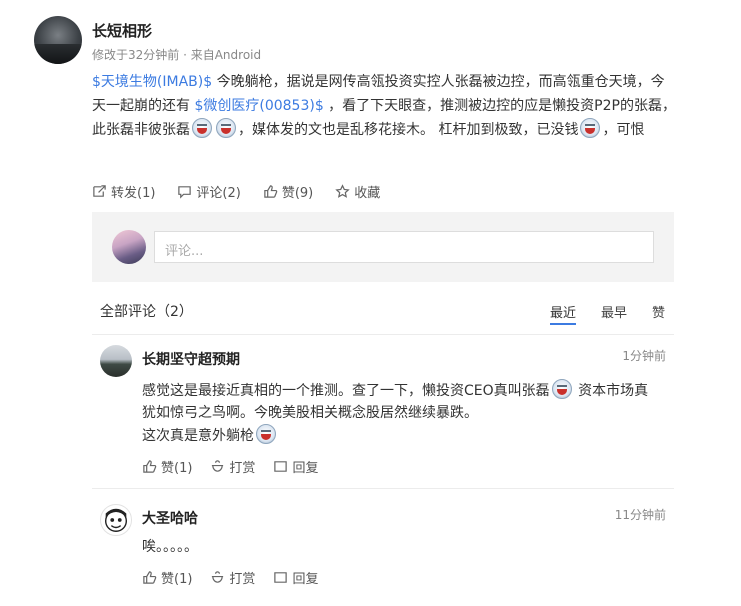 The image size is (741, 606). I want to click on stock-tag-link: $天境生物(IMAB)$, so click(152, 82).